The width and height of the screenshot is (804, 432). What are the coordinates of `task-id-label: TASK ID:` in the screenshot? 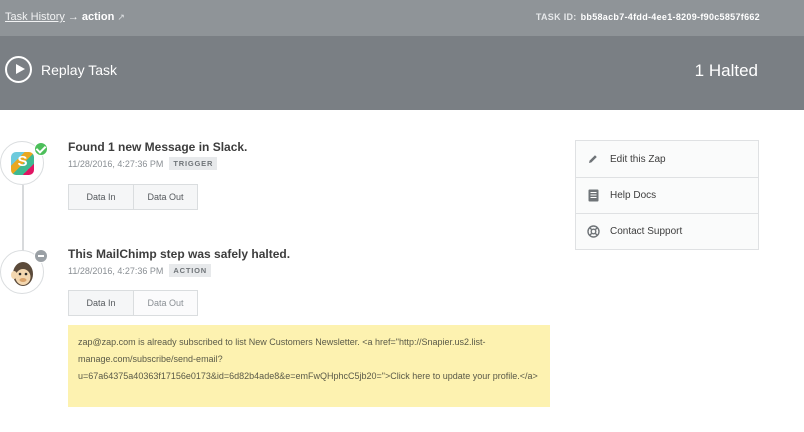 It's located at (556, 17).